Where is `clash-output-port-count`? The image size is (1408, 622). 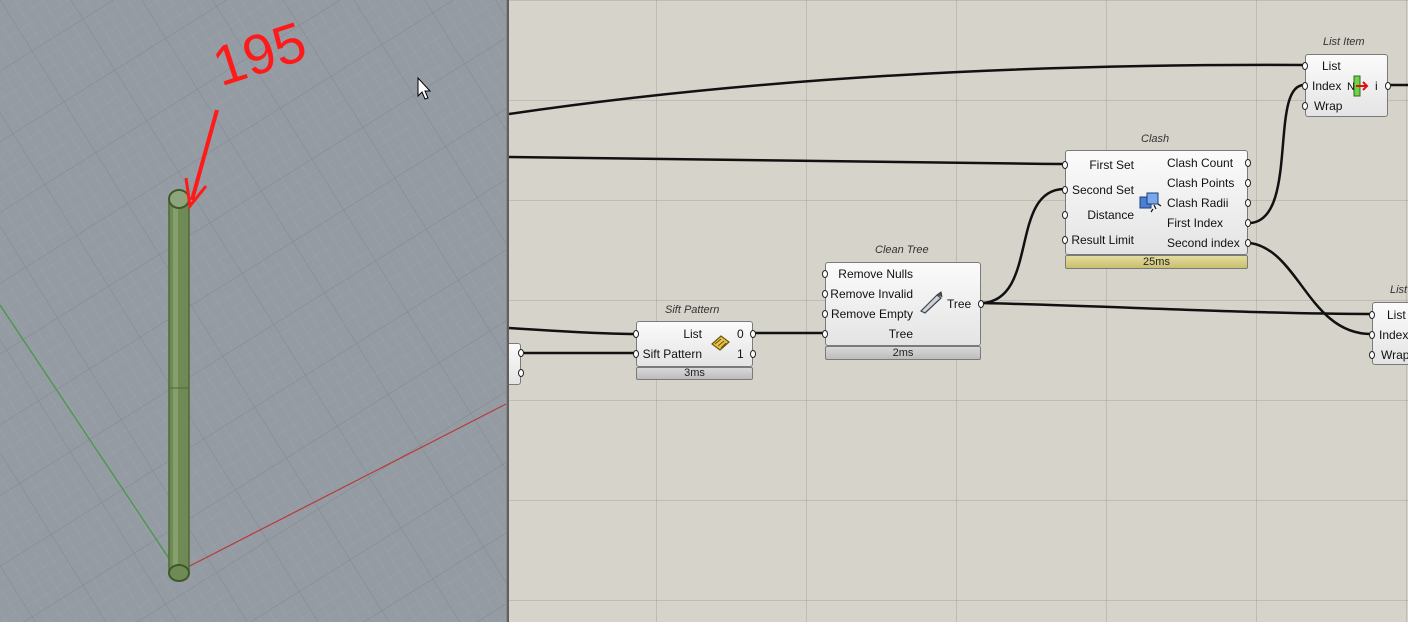 clash-output-port-count is located at coordinates (1248, 163).